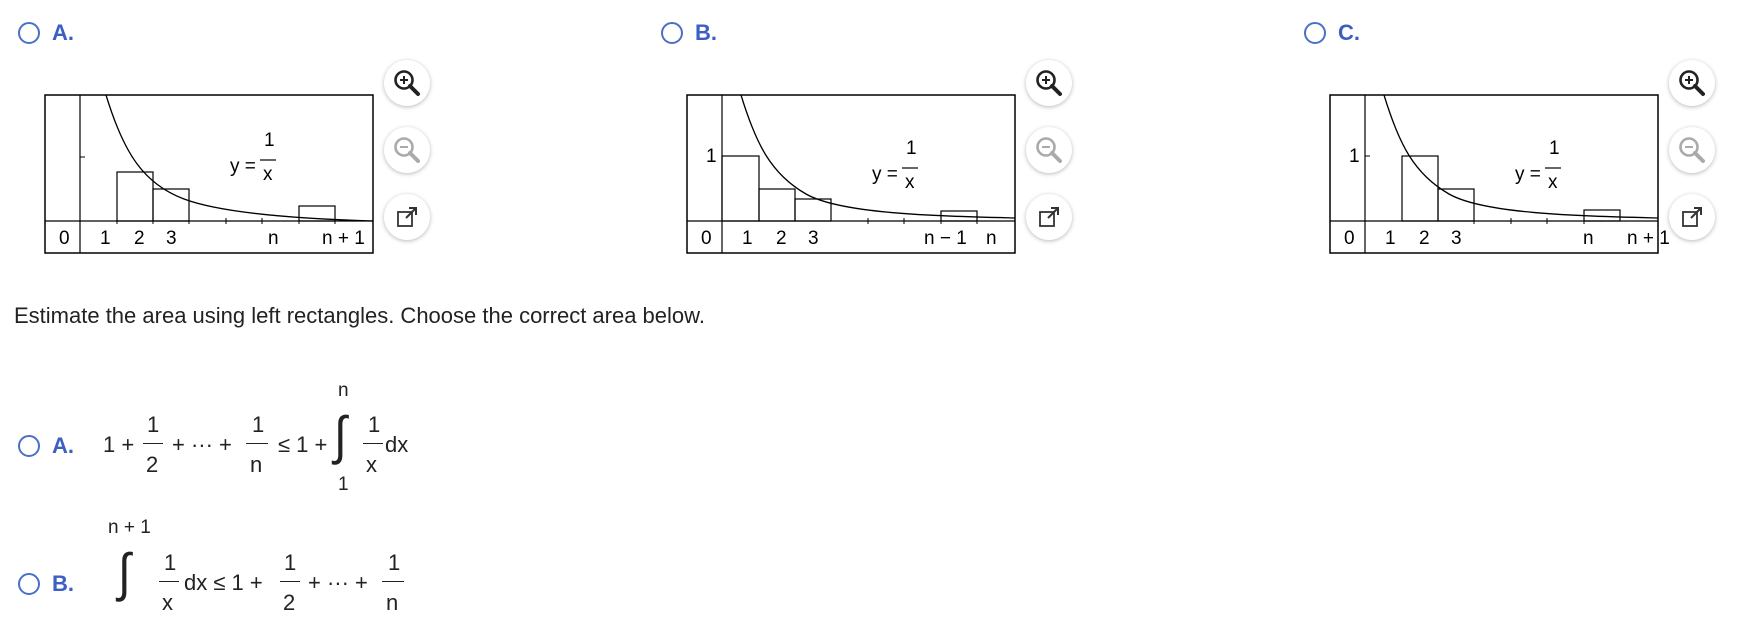 The image size is (1754, 636). I want to click on graph-option-a: A., so click(46, 33).